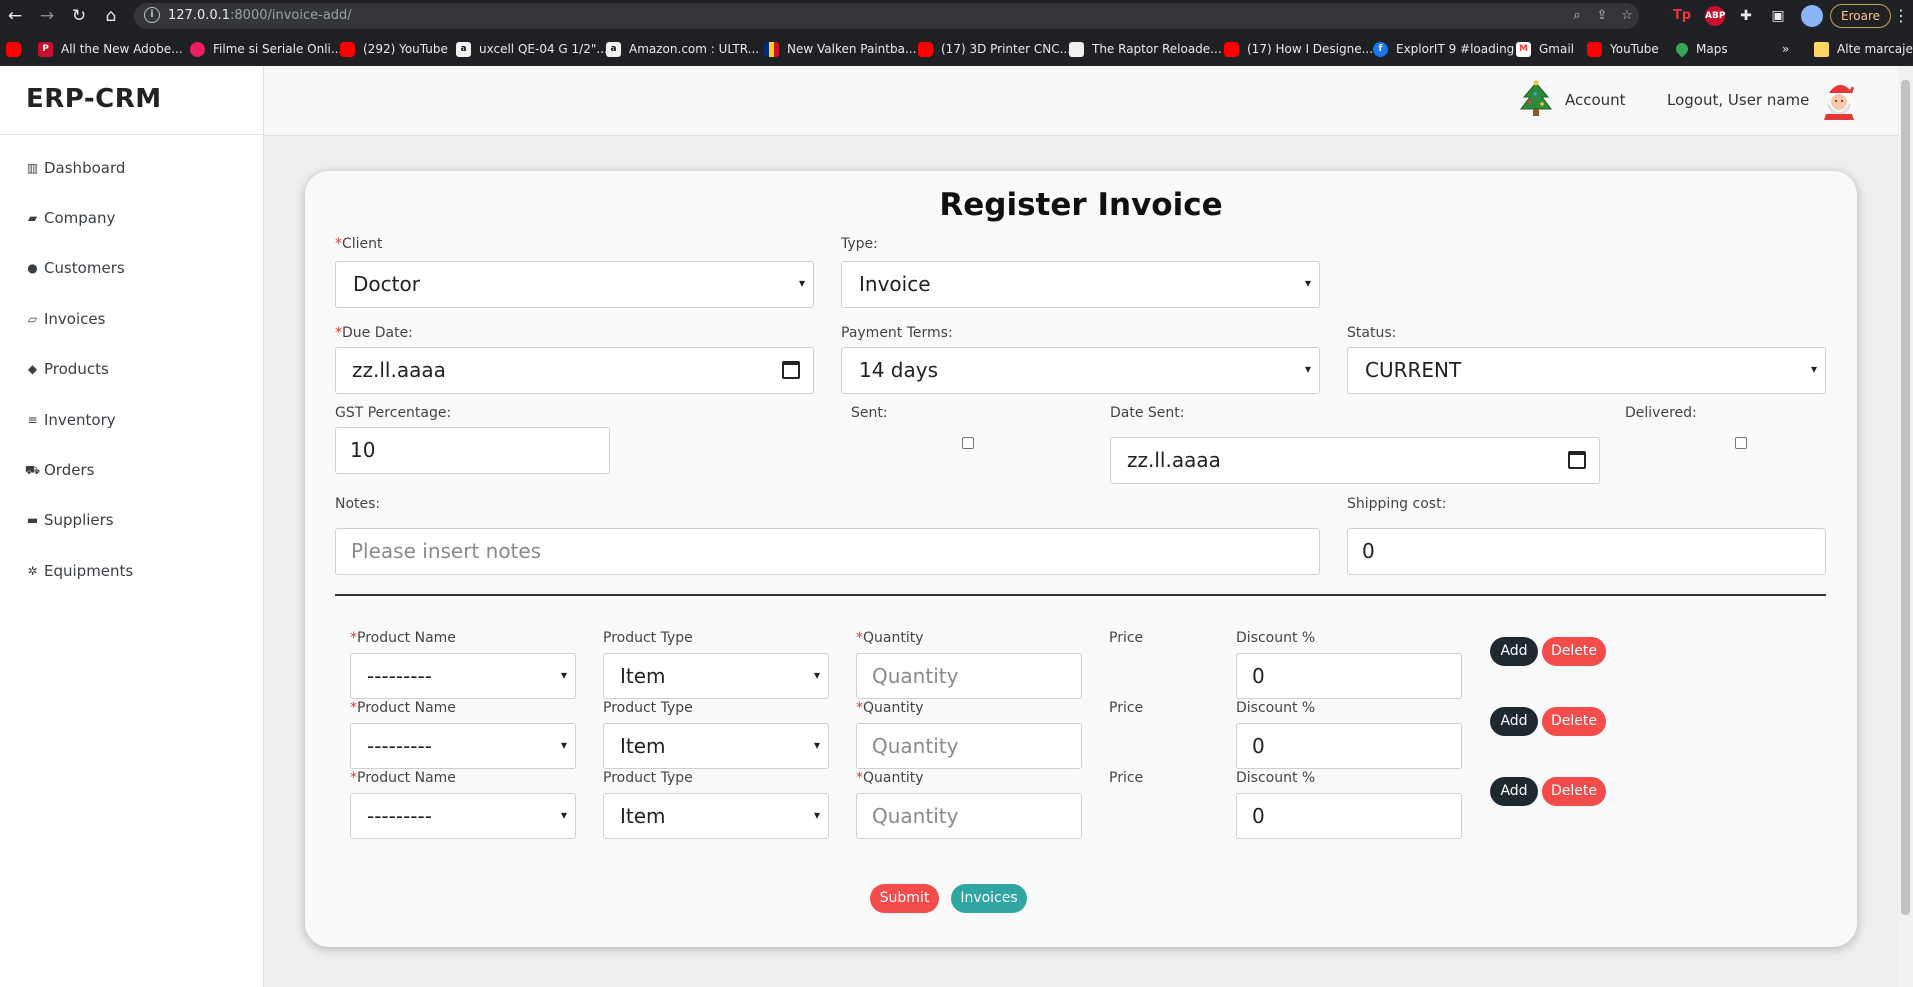 The width and height of the screenshot is (1913, 987). I want to click on bookmark-item: YouTube, so click(1623, 49).